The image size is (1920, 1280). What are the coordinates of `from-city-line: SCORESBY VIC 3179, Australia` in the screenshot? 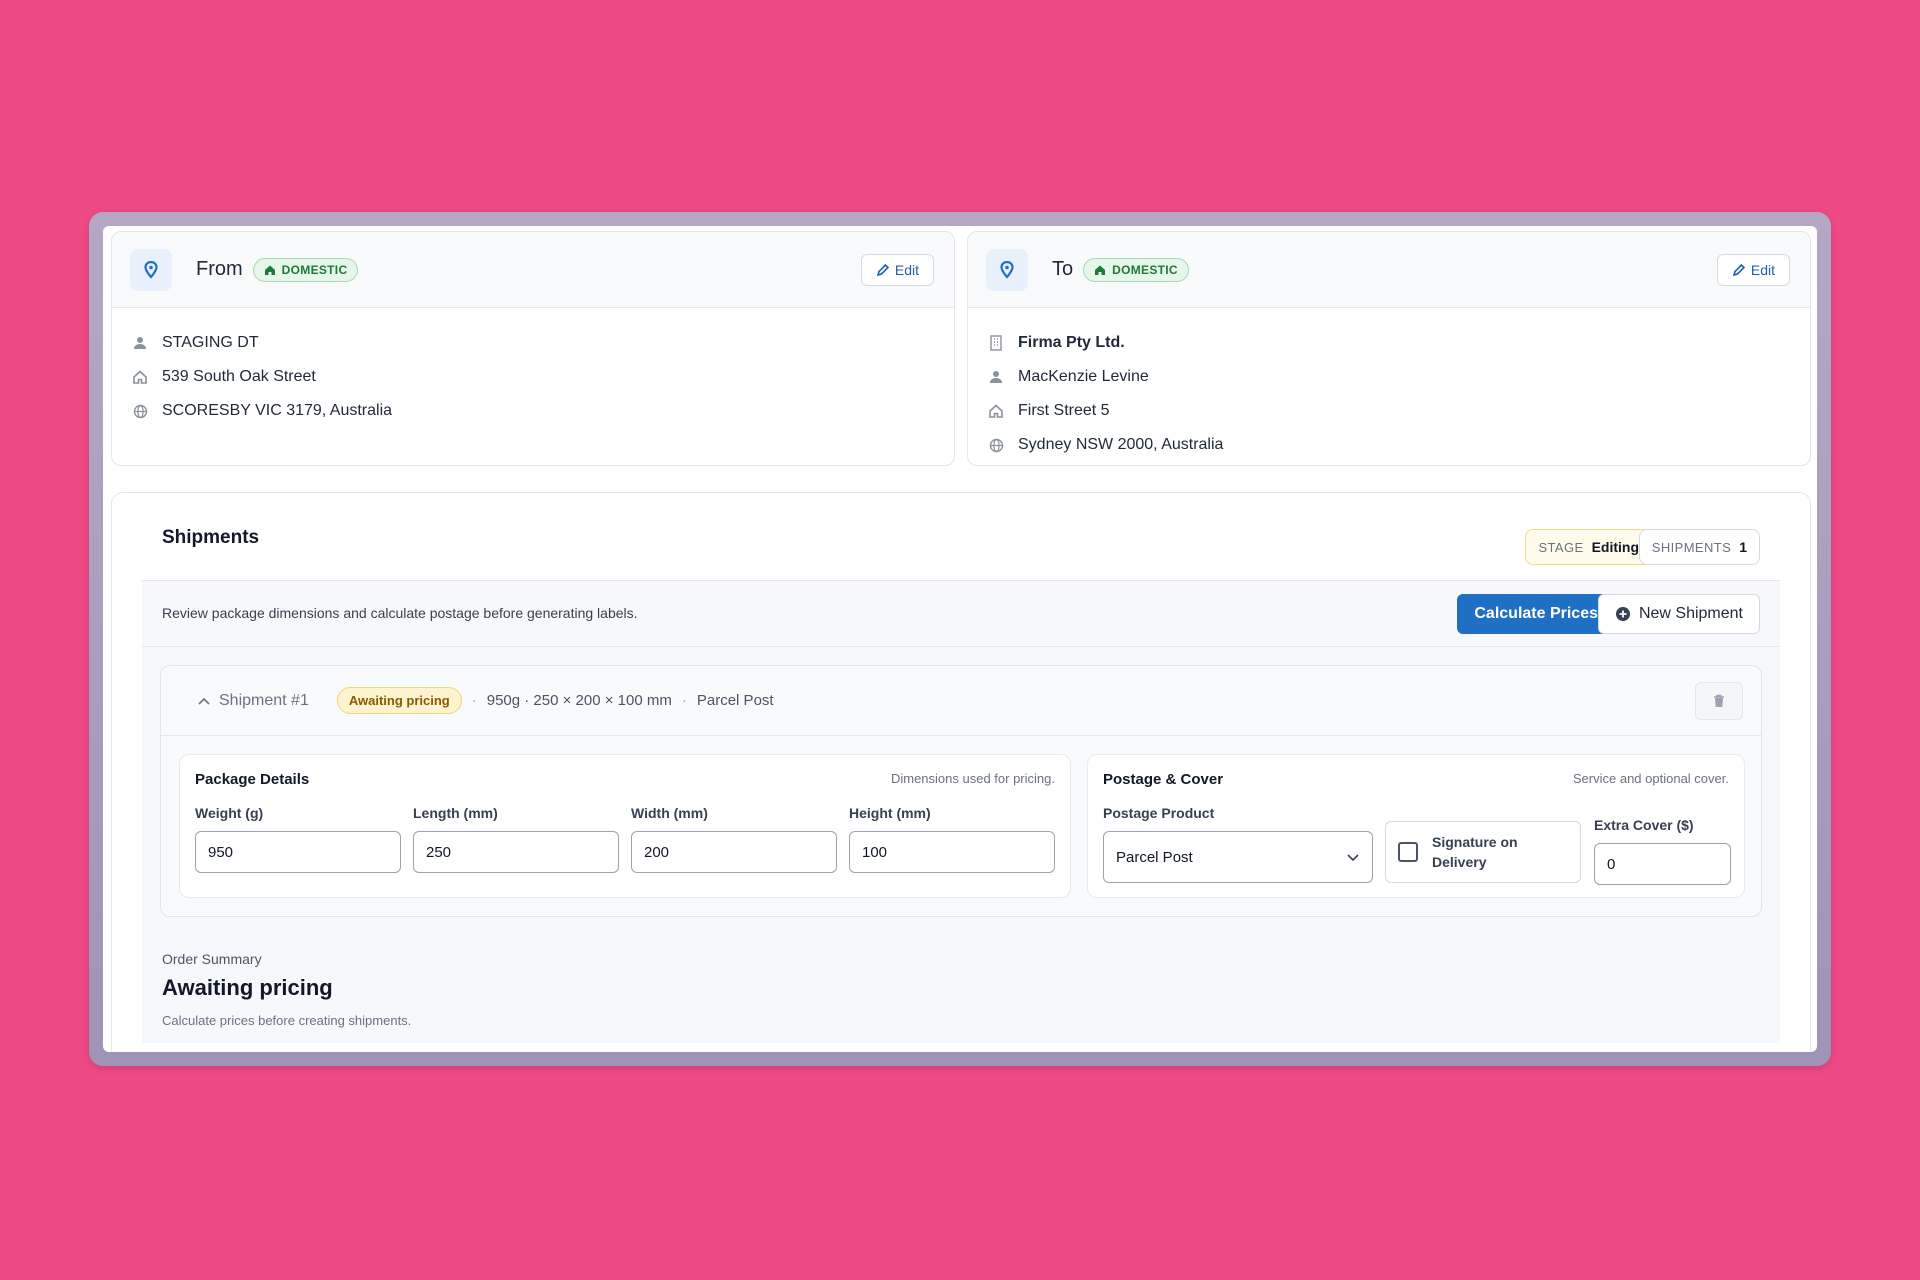 It's located at (543, 411).